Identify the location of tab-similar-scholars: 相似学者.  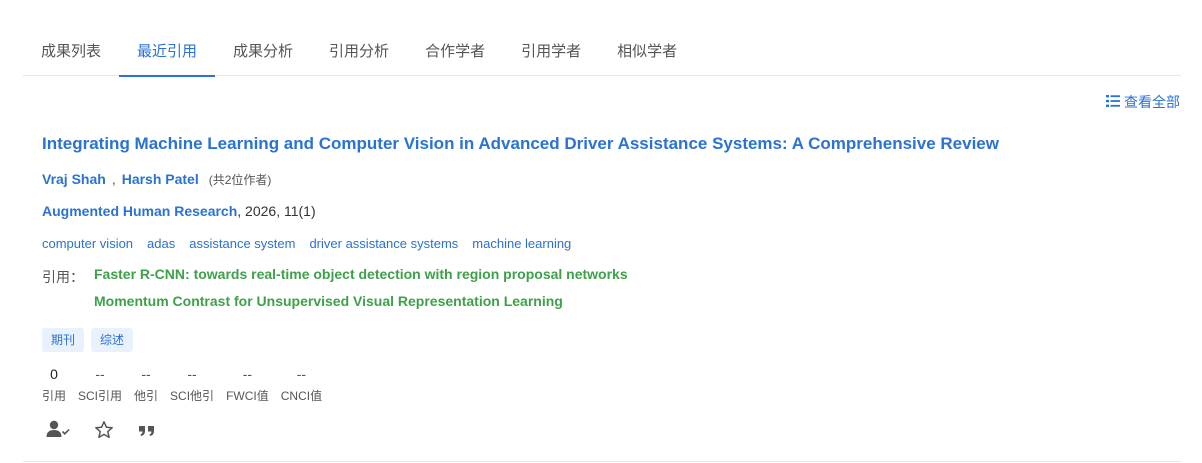
(647, 54).